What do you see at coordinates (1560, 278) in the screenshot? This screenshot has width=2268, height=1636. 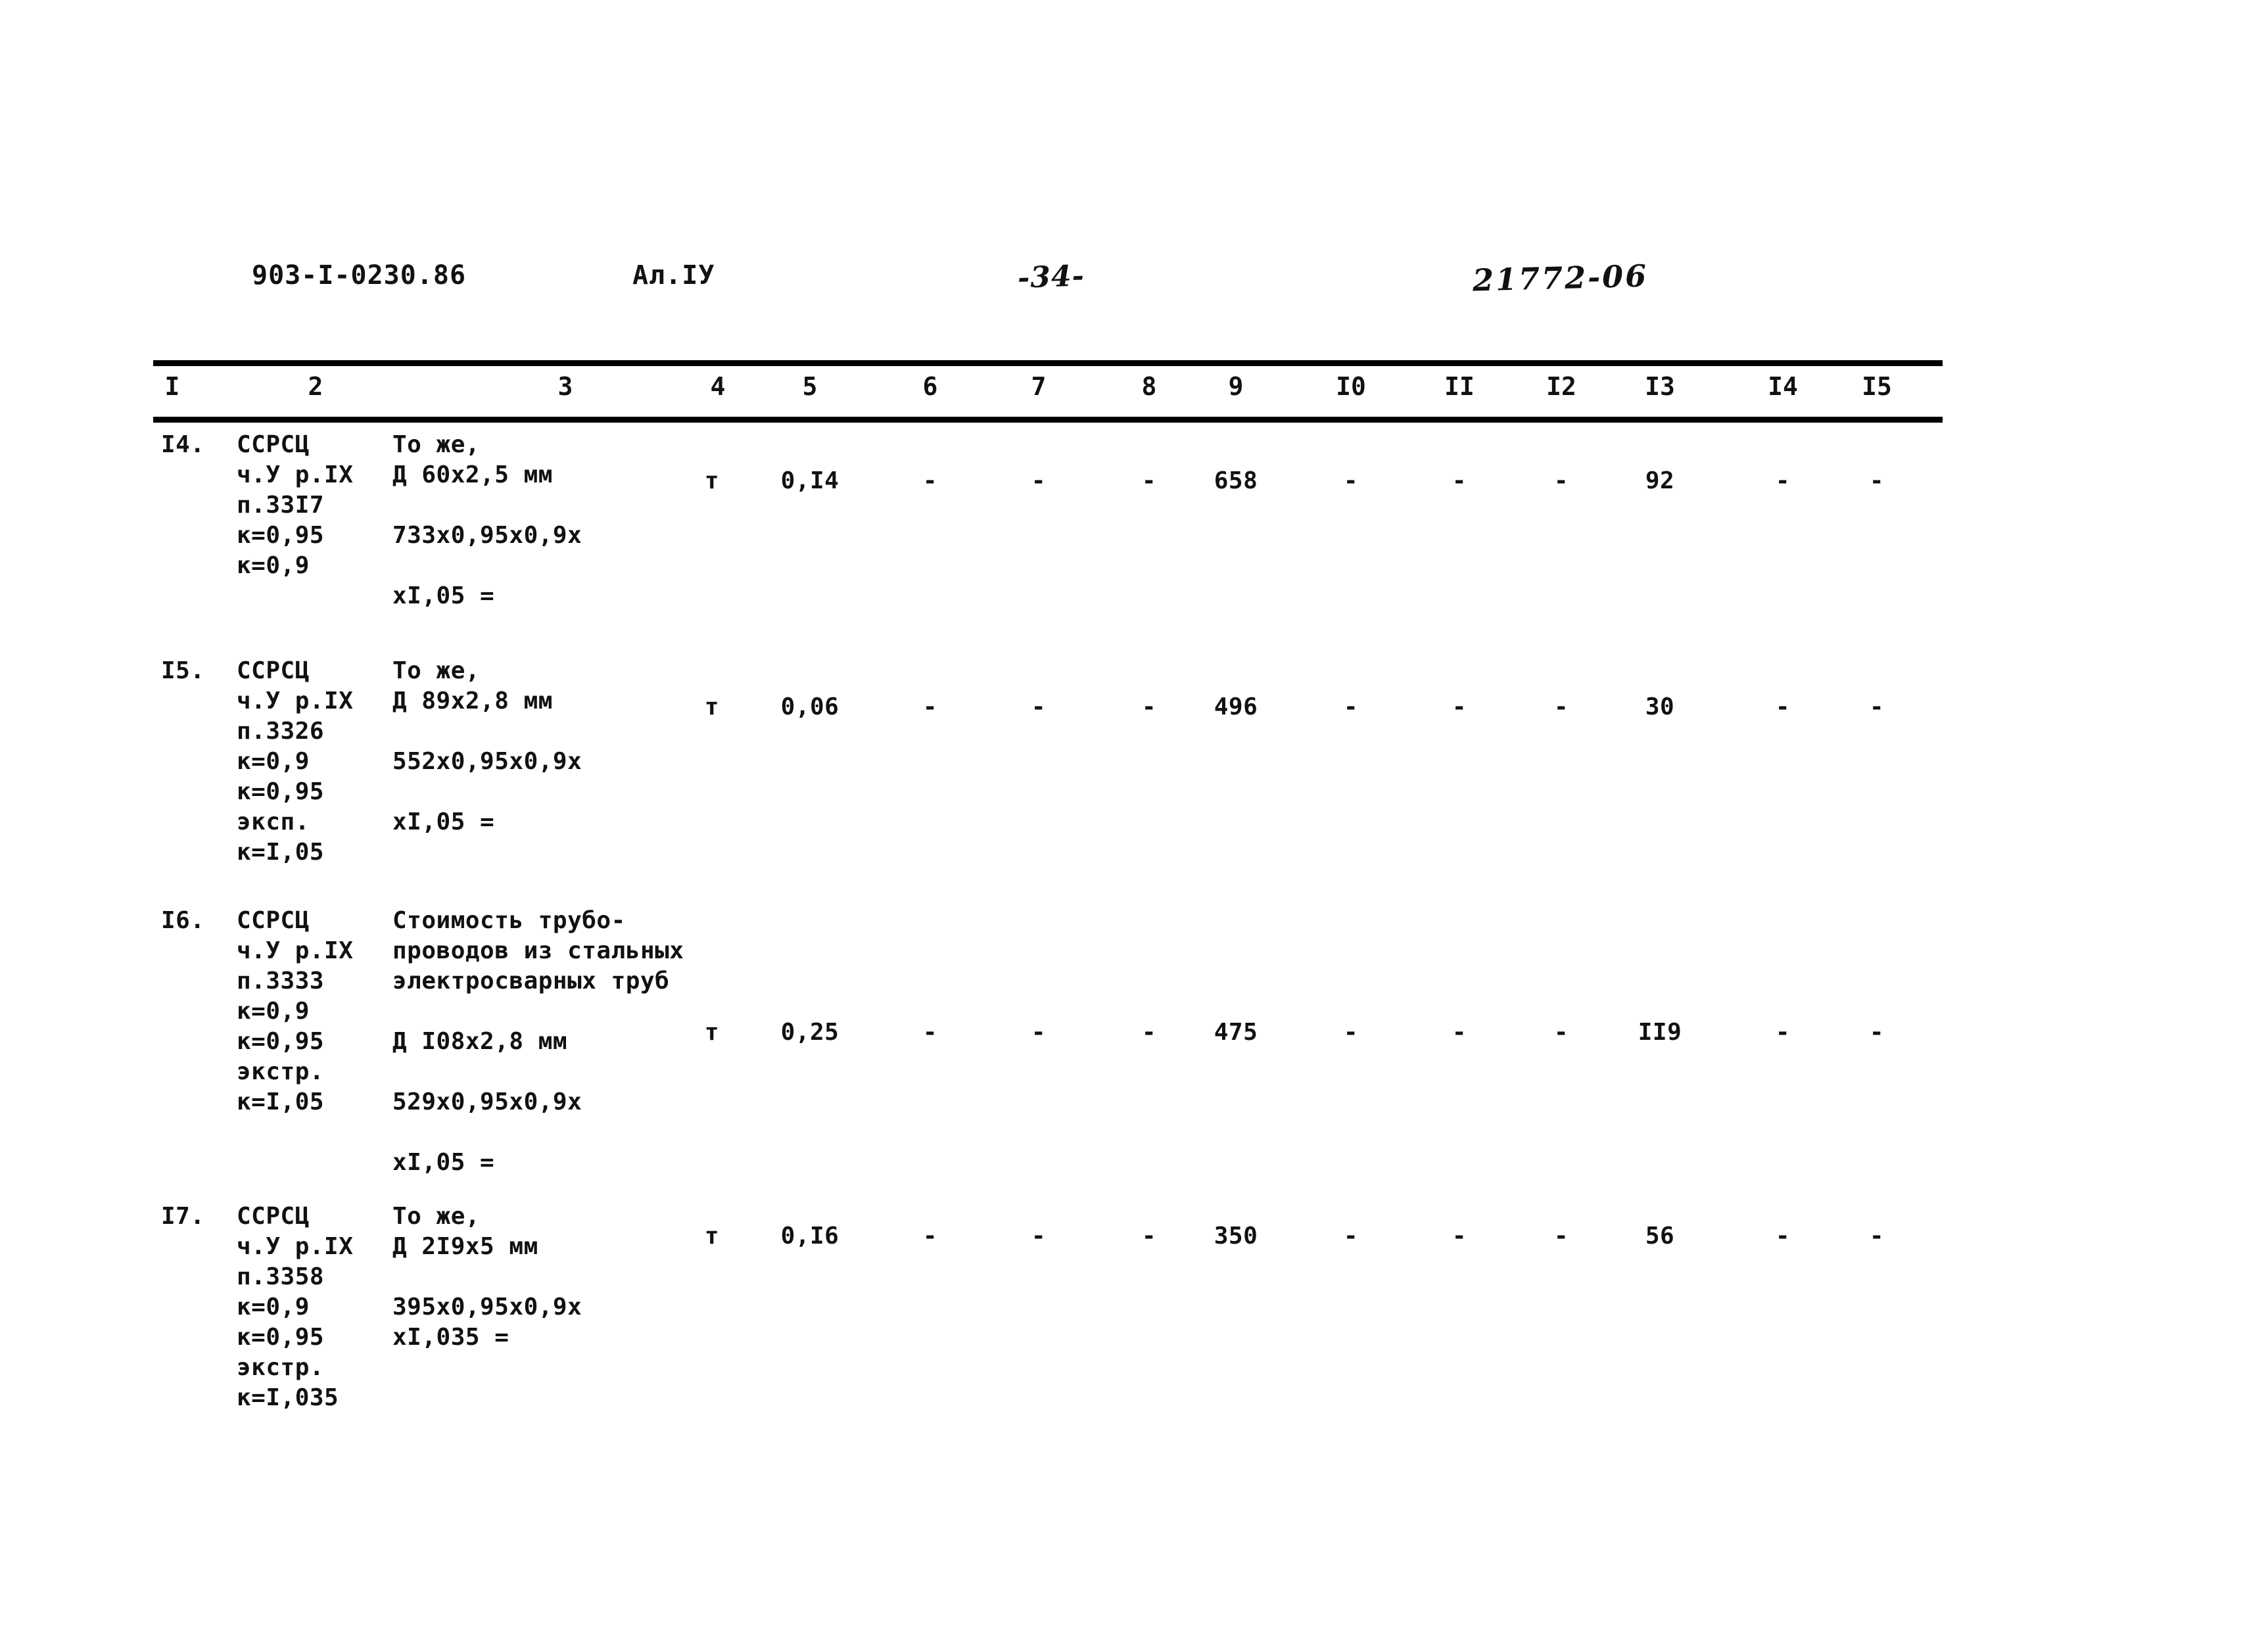 I see `stamp-code: 21772-06` at bounding box center [1560, 278].